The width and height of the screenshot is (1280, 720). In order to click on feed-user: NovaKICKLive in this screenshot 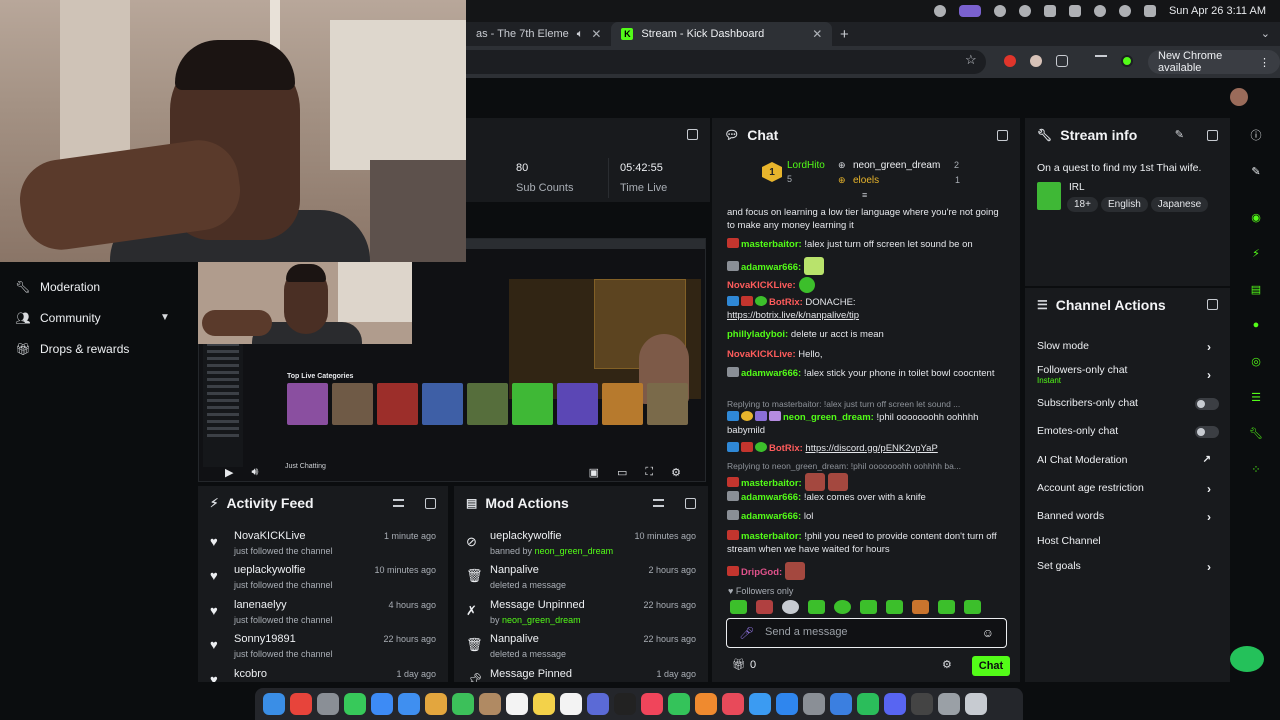, I will do `click(270, 536)`.